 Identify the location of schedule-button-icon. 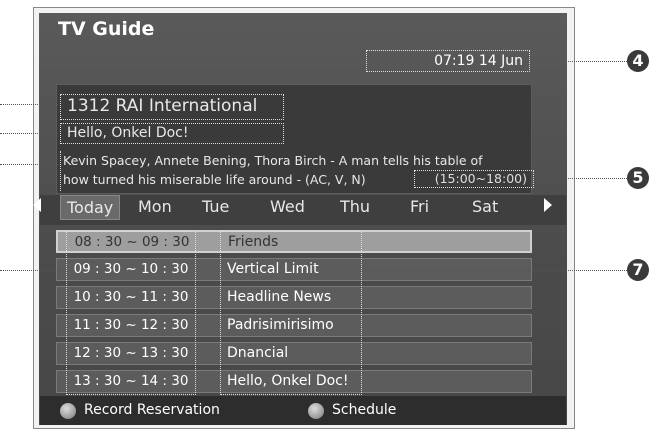
(316, 411).